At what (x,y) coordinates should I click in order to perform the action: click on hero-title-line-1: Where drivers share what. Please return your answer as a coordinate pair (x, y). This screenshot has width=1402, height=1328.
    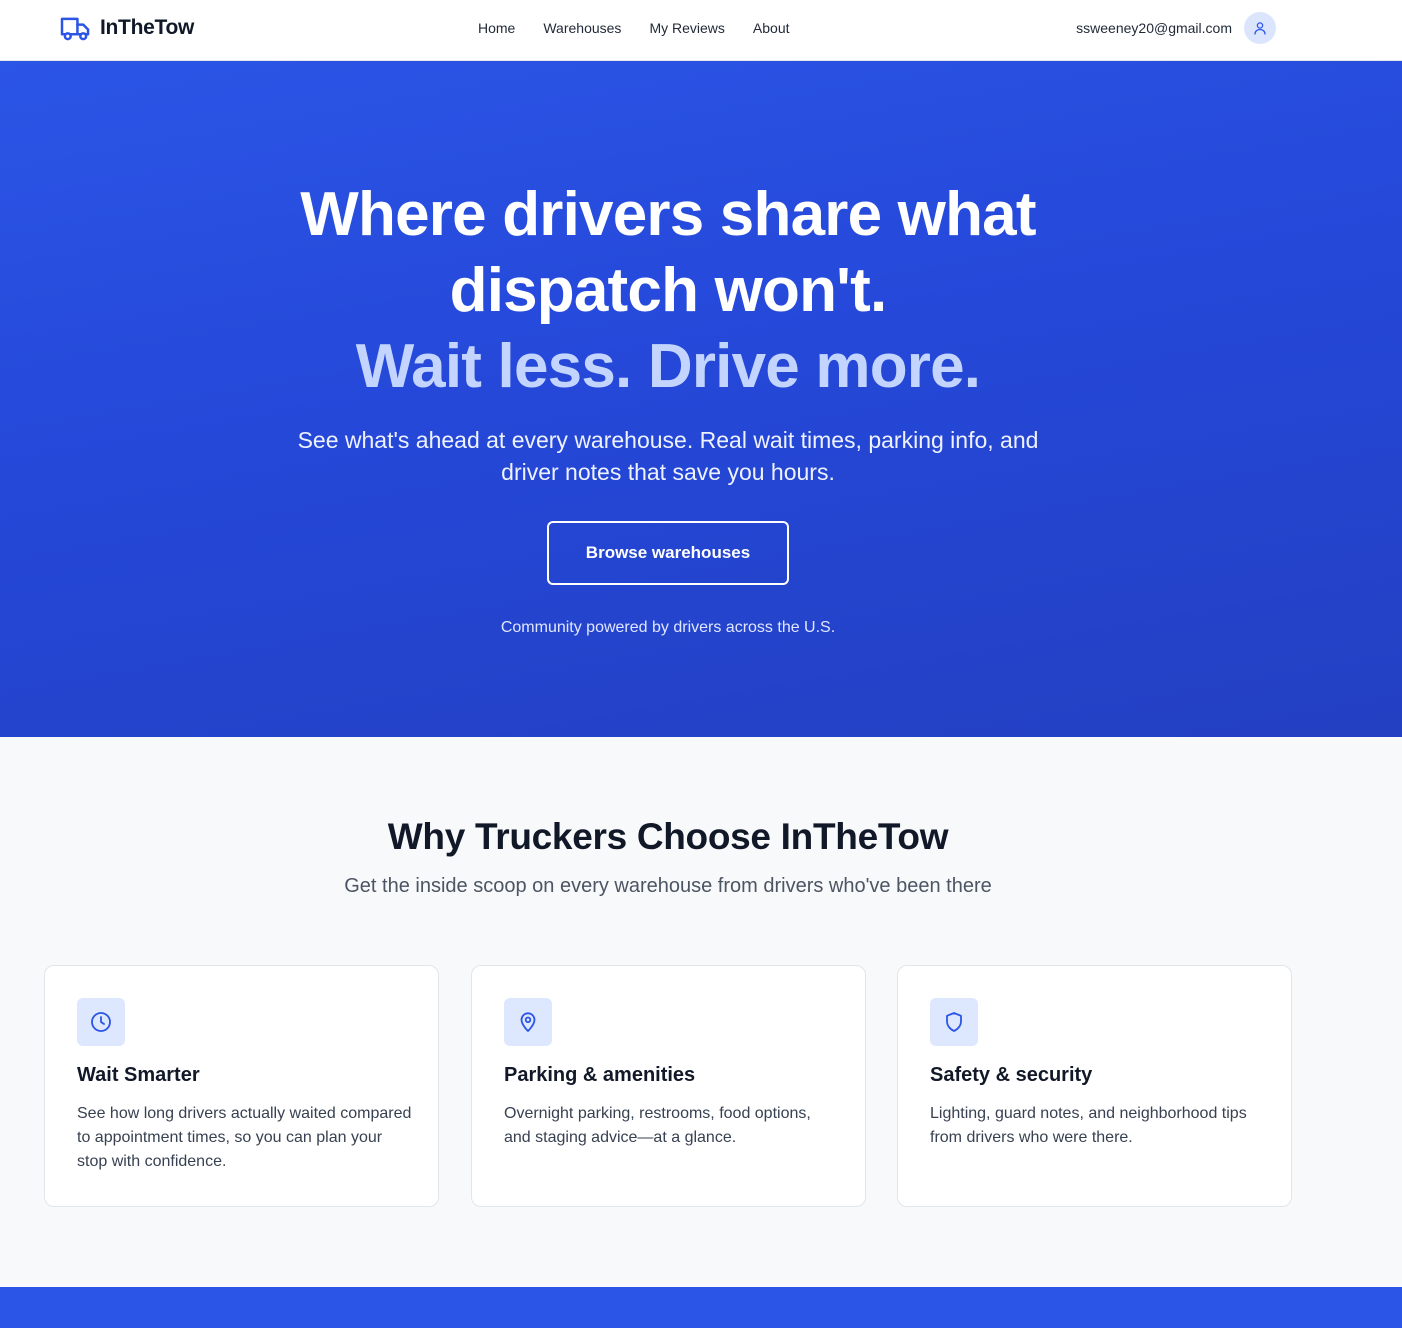
    Looking at the image, I should click on (668, 214).